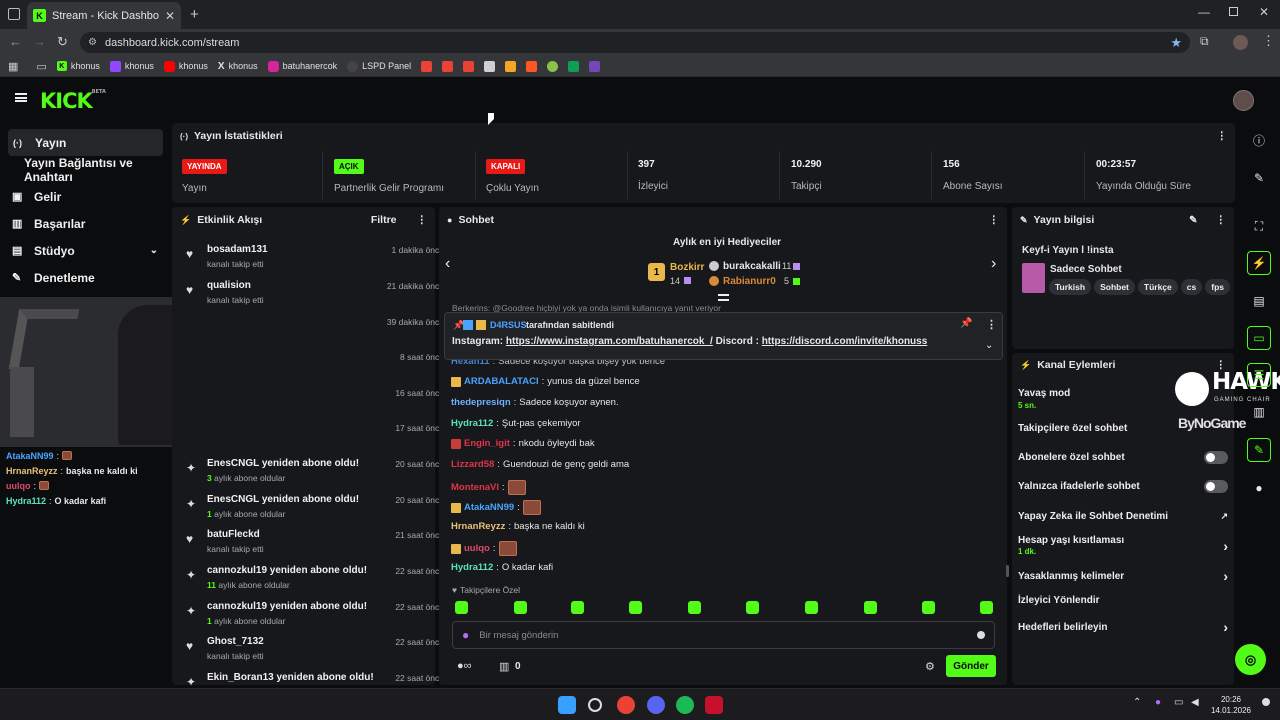 This screenshot has height=720, width=1280. What do you see at coordinates (1137, 702) in the screenshot?
I see `tray-chevron-icon: ⌃` at bounding box center [1137, 702].